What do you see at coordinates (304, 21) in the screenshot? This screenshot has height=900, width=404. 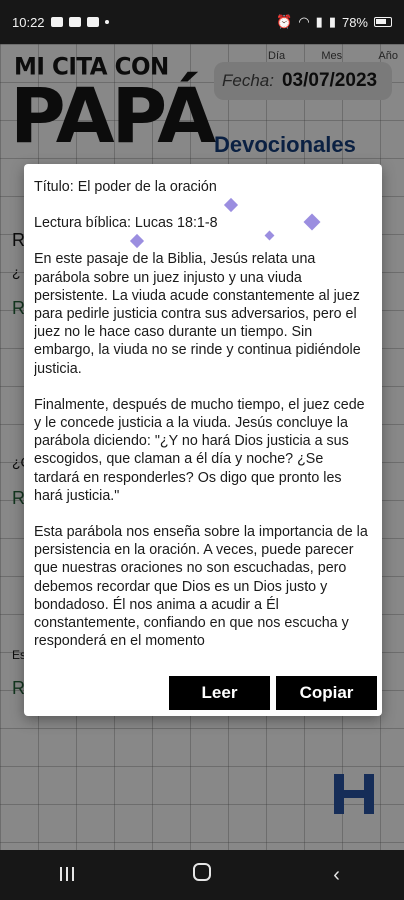 I see `wifi-icon: ◠` at bounding box center [304, 21].